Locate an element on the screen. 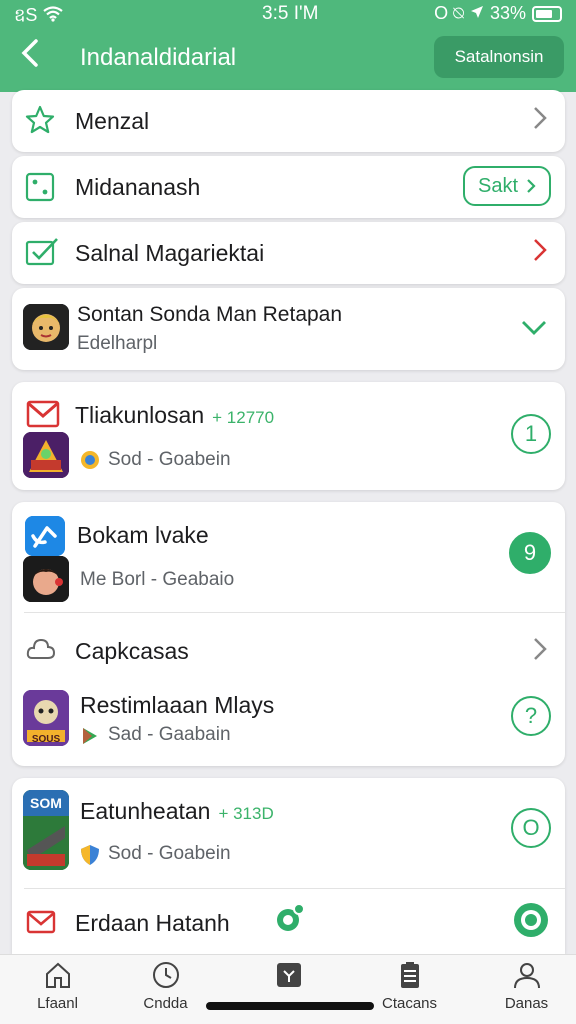 This screenshot has width=576, height=1024. dice-icon is located at coordinates (40, 187).